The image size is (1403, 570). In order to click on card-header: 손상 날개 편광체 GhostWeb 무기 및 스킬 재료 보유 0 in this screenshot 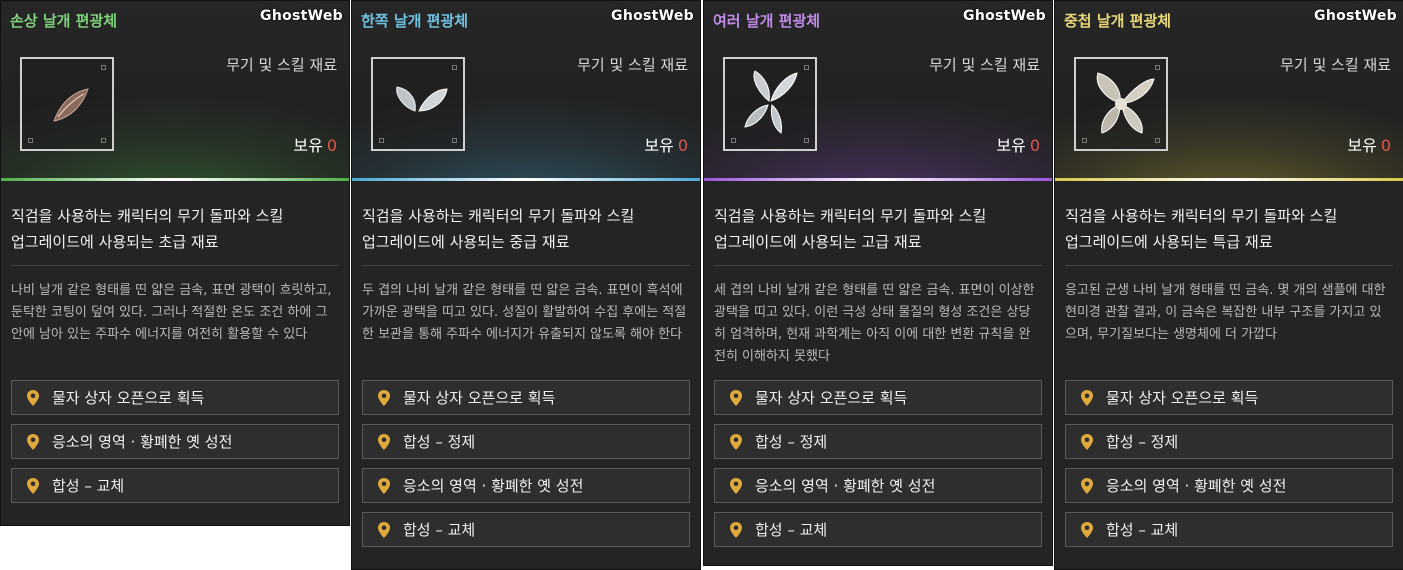, I will do `click(175, 91)`.